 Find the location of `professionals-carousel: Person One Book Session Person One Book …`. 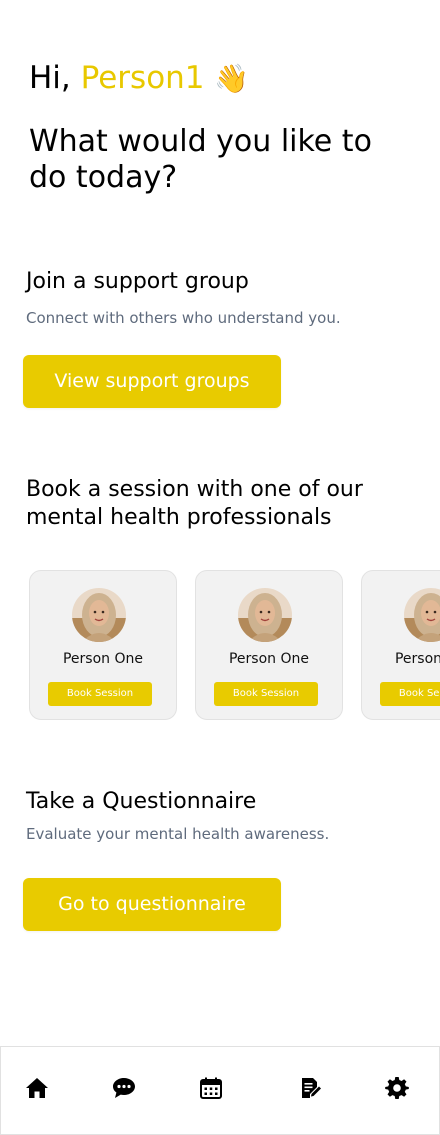

professionals-carousel: Person One Book Session Person One Book … is located at coordinates (220, 646).